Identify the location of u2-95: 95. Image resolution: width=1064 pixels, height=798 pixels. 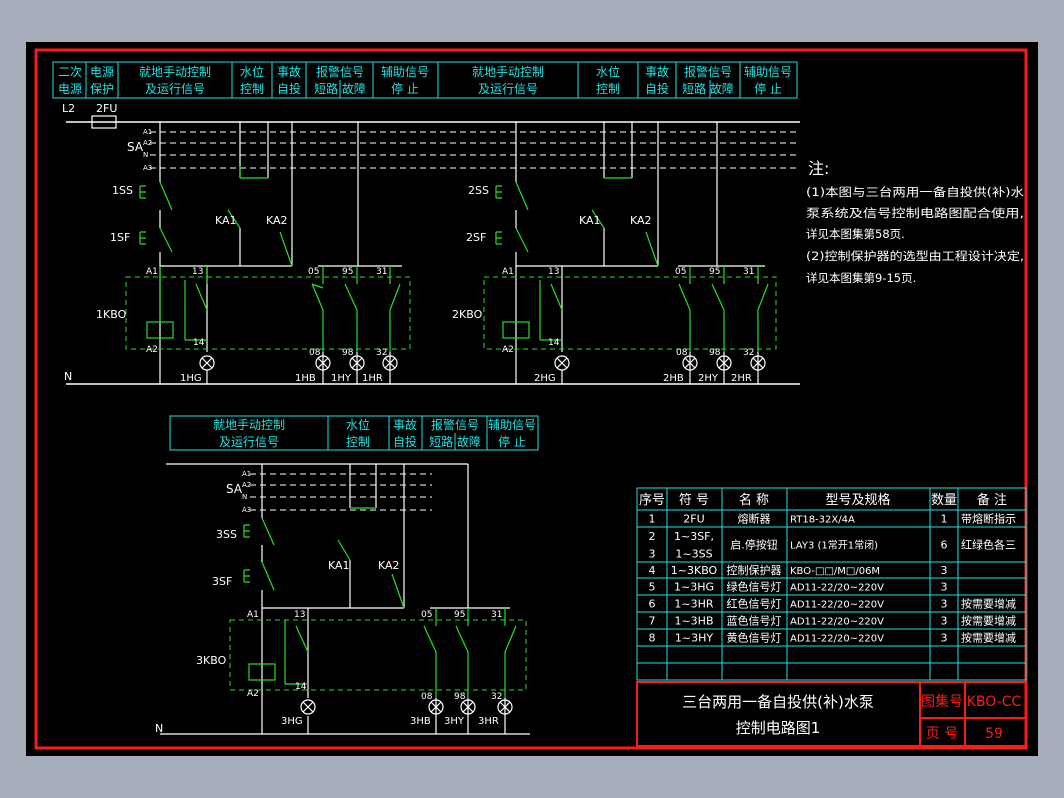
(714, 272).